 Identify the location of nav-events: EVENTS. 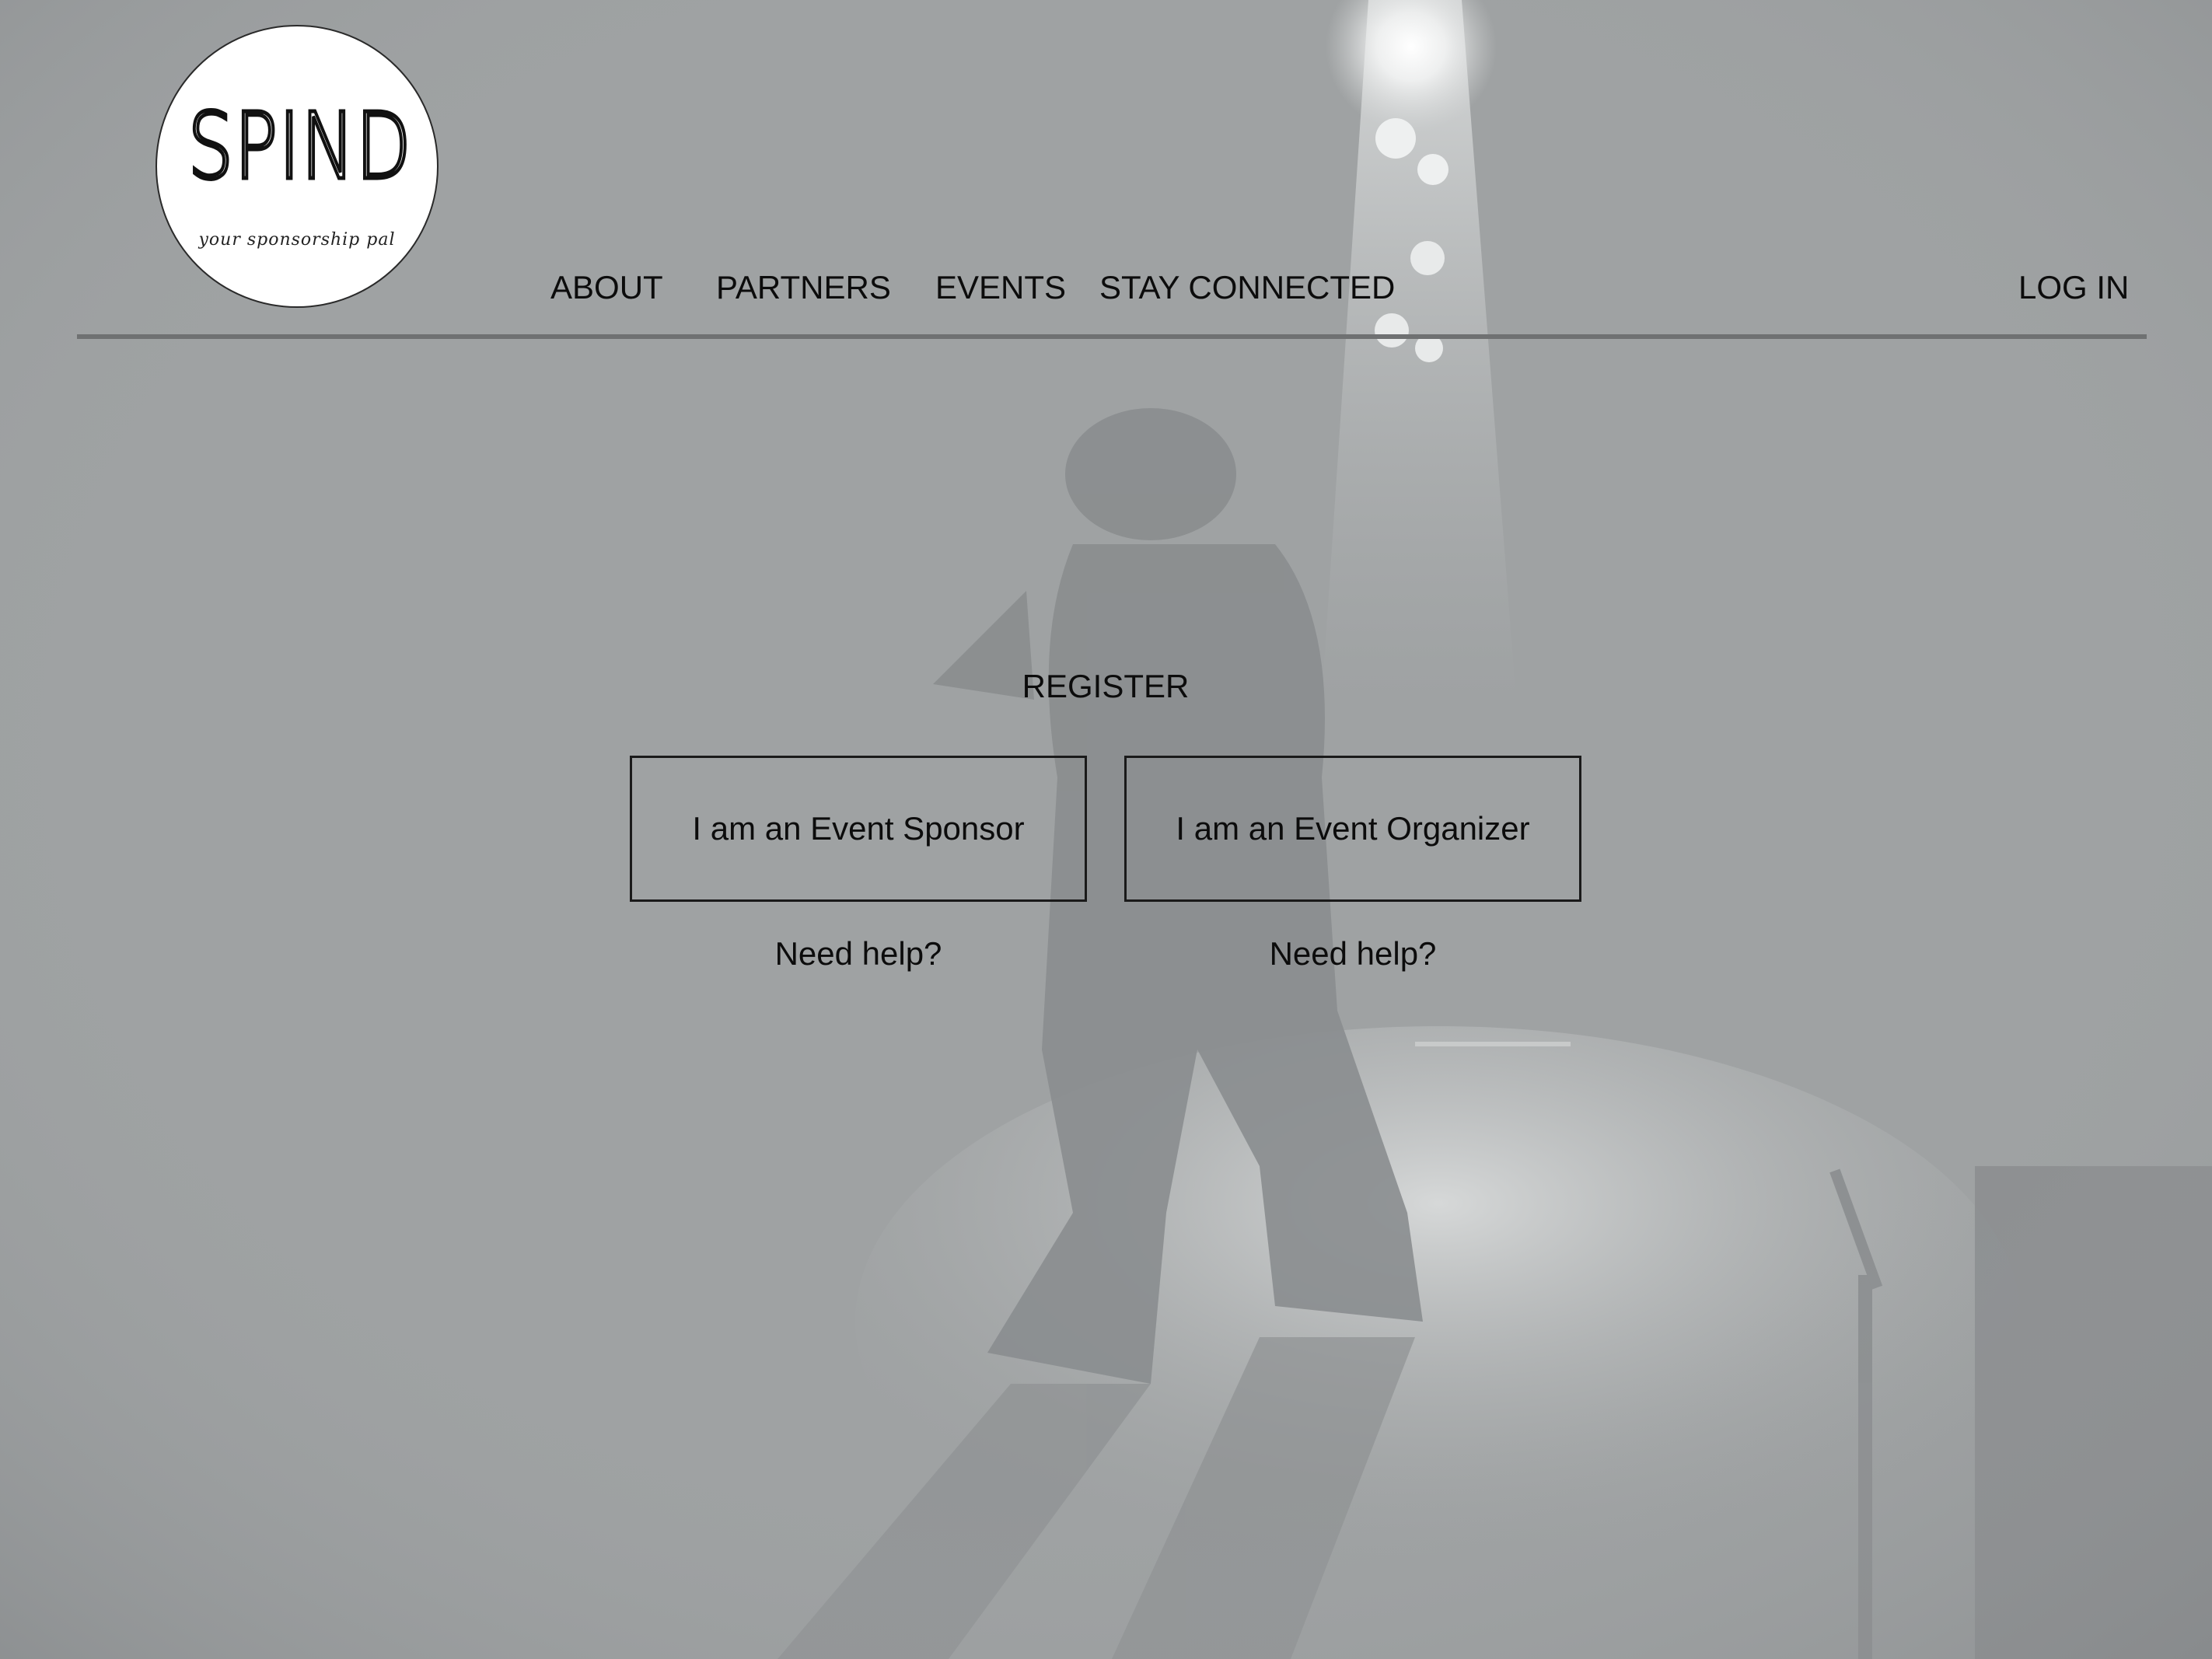
(1000, 287).